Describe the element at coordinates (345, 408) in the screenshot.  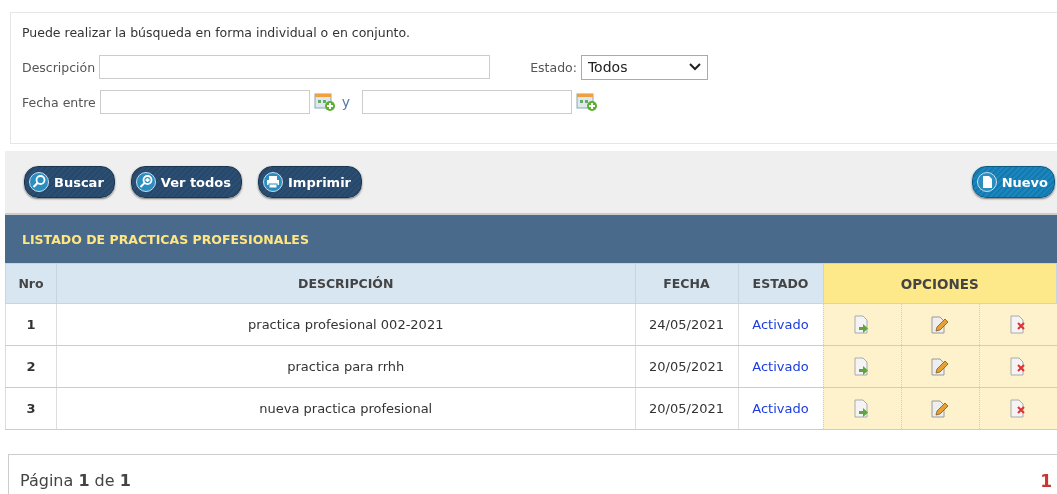
I see `table-cell: nueva practica profesional` at that location.